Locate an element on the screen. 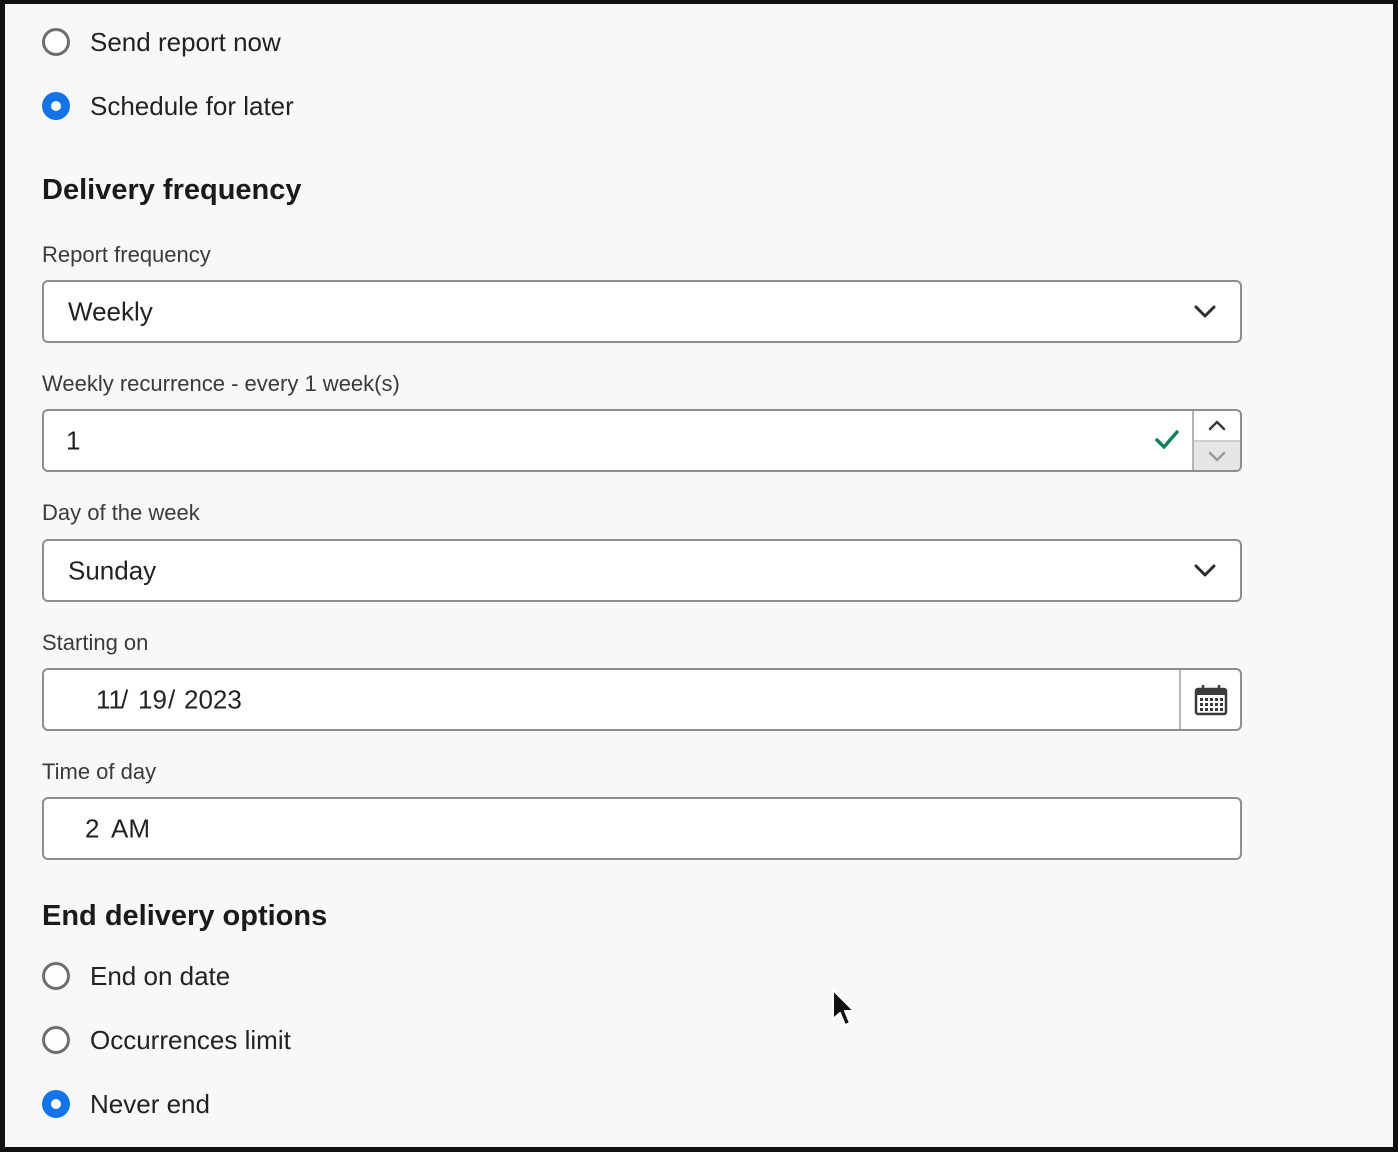  radio-end-on-date-circle is located at coordinates (56, 976).